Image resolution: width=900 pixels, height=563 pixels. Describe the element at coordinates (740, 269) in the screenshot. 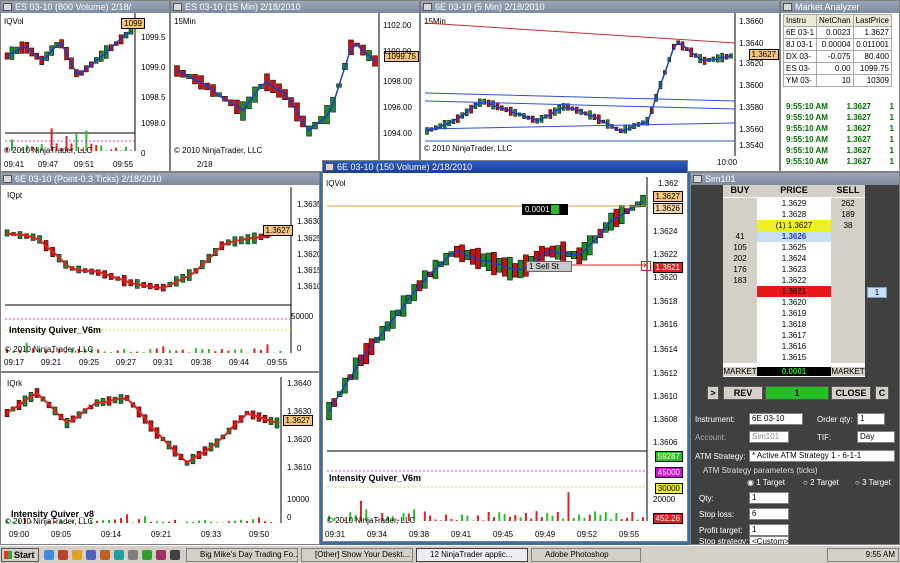

I see `buy-cell: 176` at that location.